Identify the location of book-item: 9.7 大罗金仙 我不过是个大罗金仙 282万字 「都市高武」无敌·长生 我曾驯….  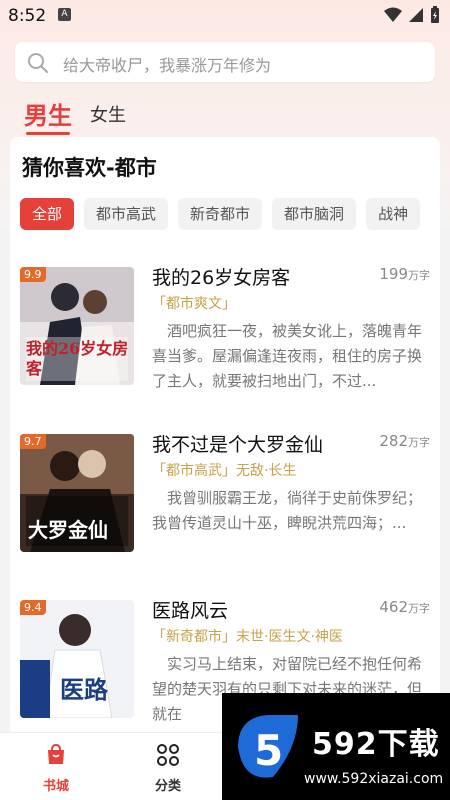
(225, 493).